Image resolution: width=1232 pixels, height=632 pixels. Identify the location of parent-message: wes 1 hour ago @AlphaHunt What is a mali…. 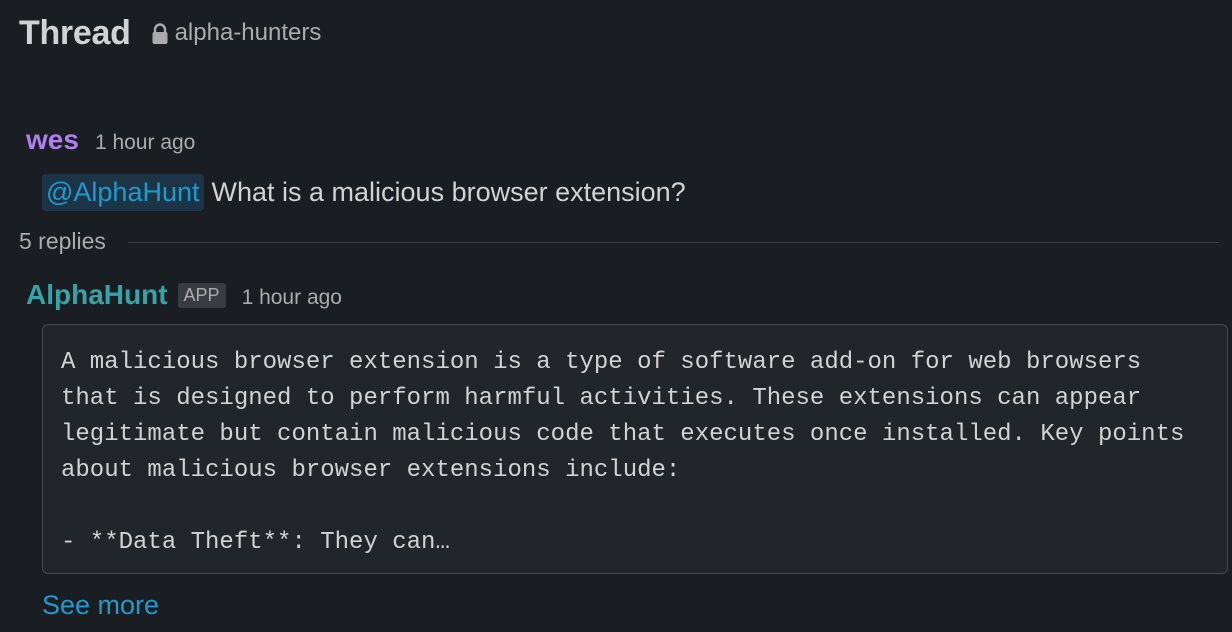
(356, 167).